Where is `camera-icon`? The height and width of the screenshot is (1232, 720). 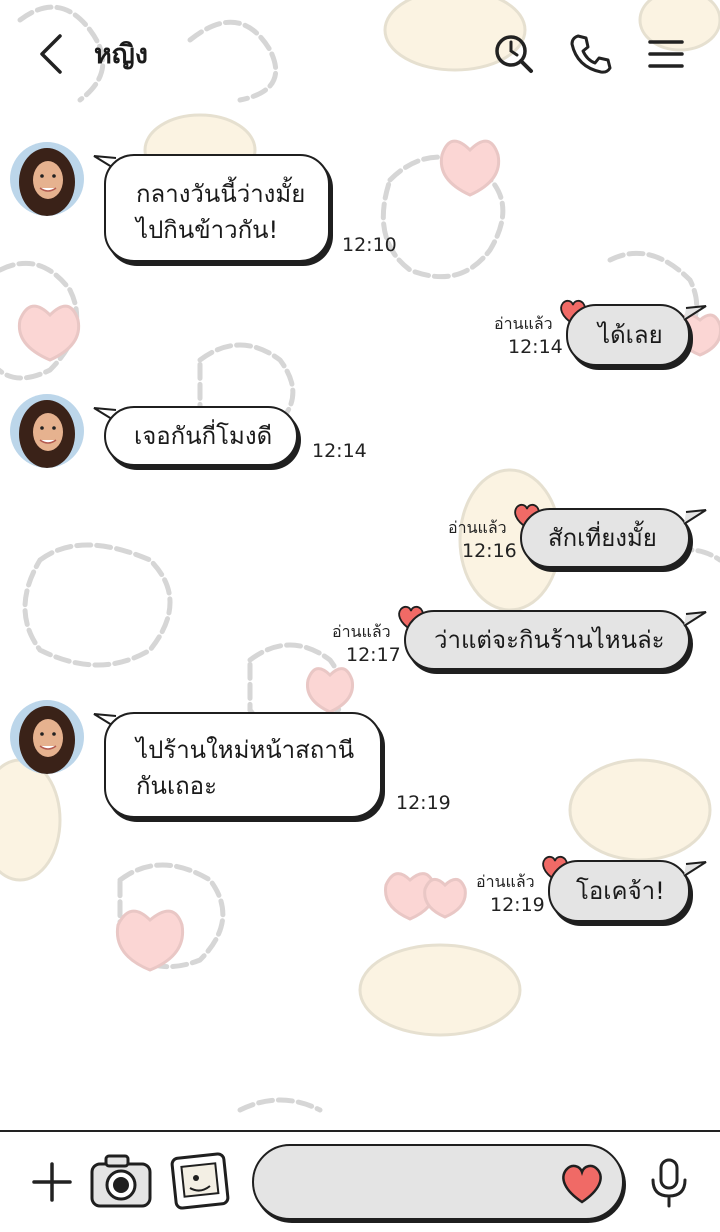 camera-icon is located at coordinates (121, 1181).